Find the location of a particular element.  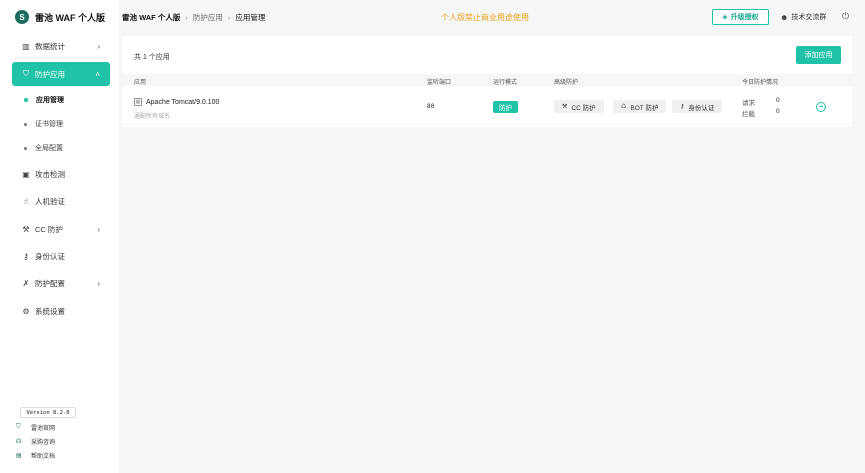

more-actions-icon: ••• is located at coordinates (821, 107).